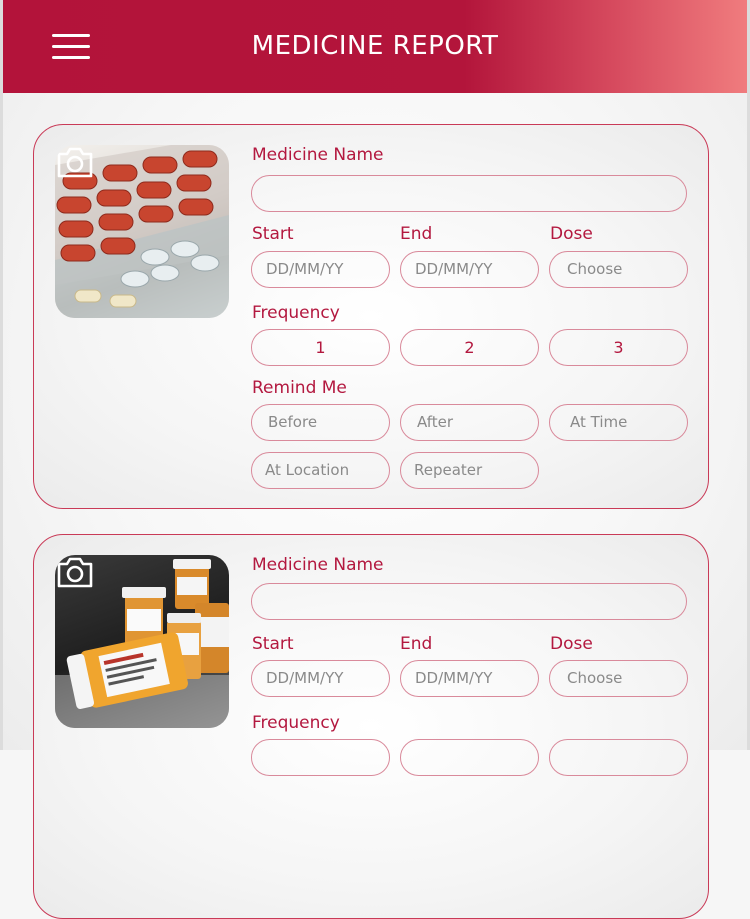 This screenshot has height=919, width=750. I want to click on remind-me-label: Remind Me, so click(299, 388).